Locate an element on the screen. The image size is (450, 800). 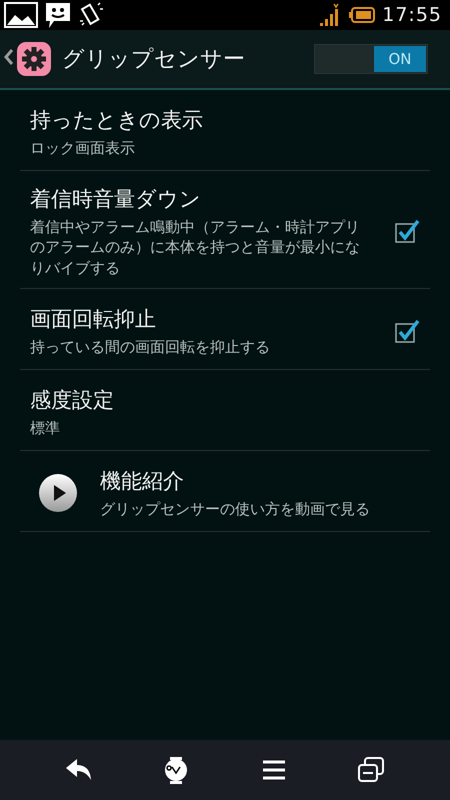
setting-title: 機能紹介 is located at coordinates (142, 481).